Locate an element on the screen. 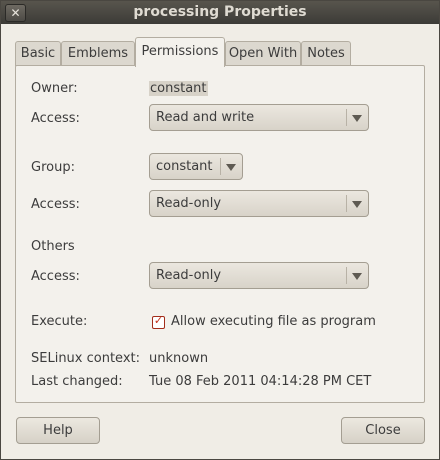 The image size is (440, 460). owner-value: constant is located at coordinates (178, 88).